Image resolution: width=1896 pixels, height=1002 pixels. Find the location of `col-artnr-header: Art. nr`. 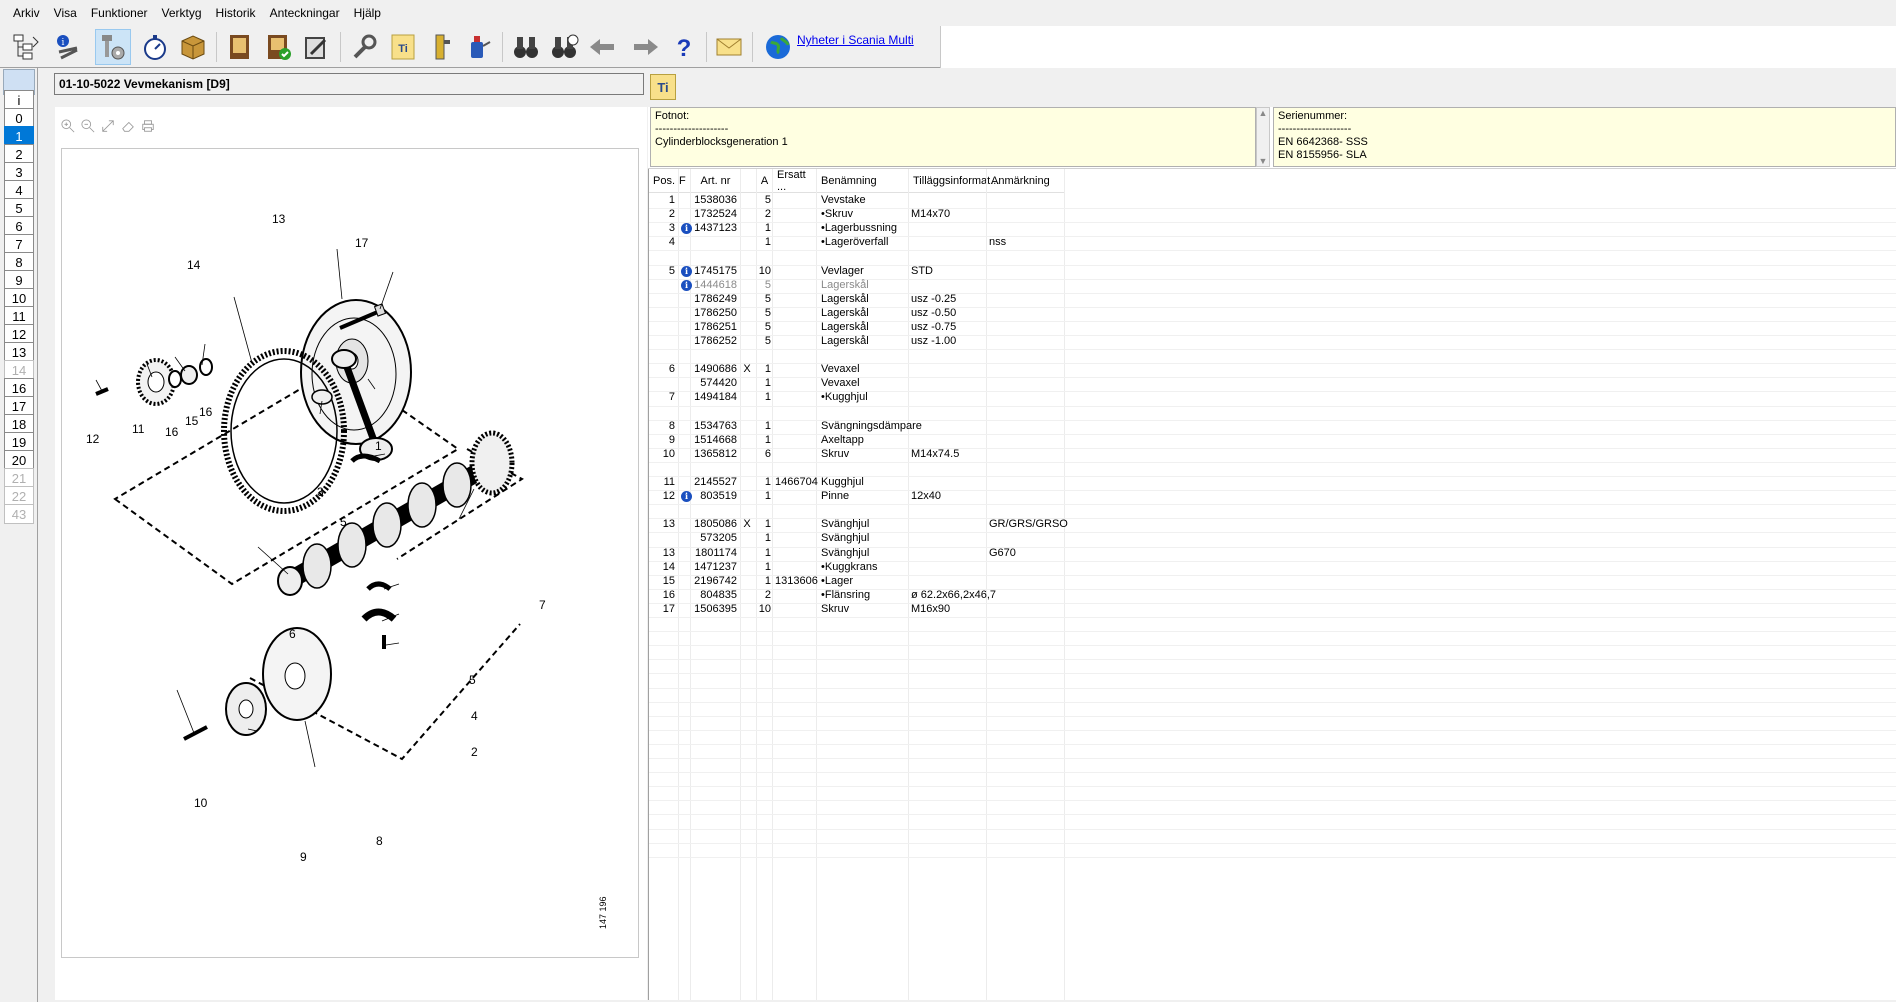

col-artnr-header: Art. nr is located at coordinates (716, 181).